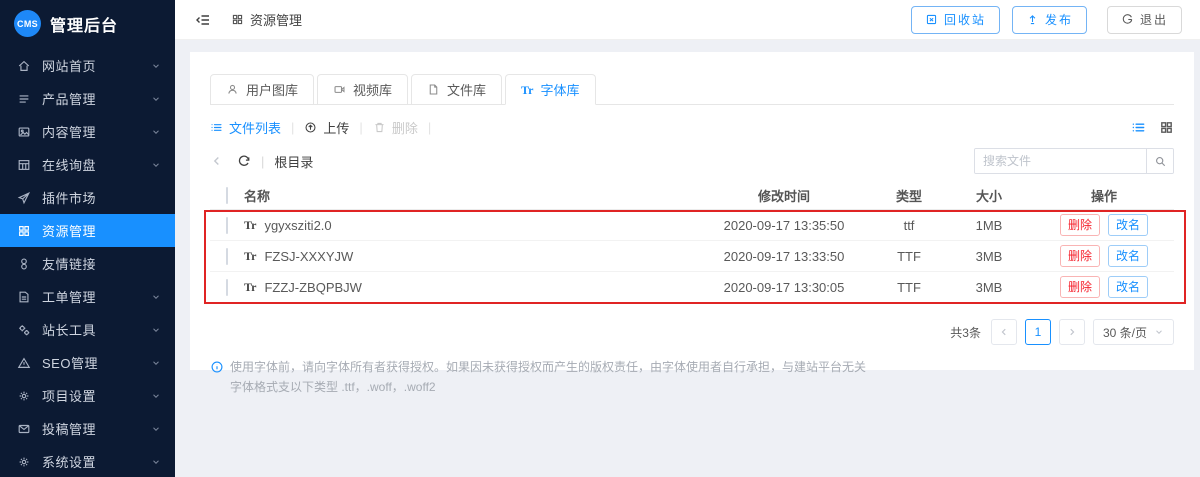 This screenshot has width=1200, height=477. I want to click on sidebar-item-inquiry: 在线询盘, so click(87, 164).